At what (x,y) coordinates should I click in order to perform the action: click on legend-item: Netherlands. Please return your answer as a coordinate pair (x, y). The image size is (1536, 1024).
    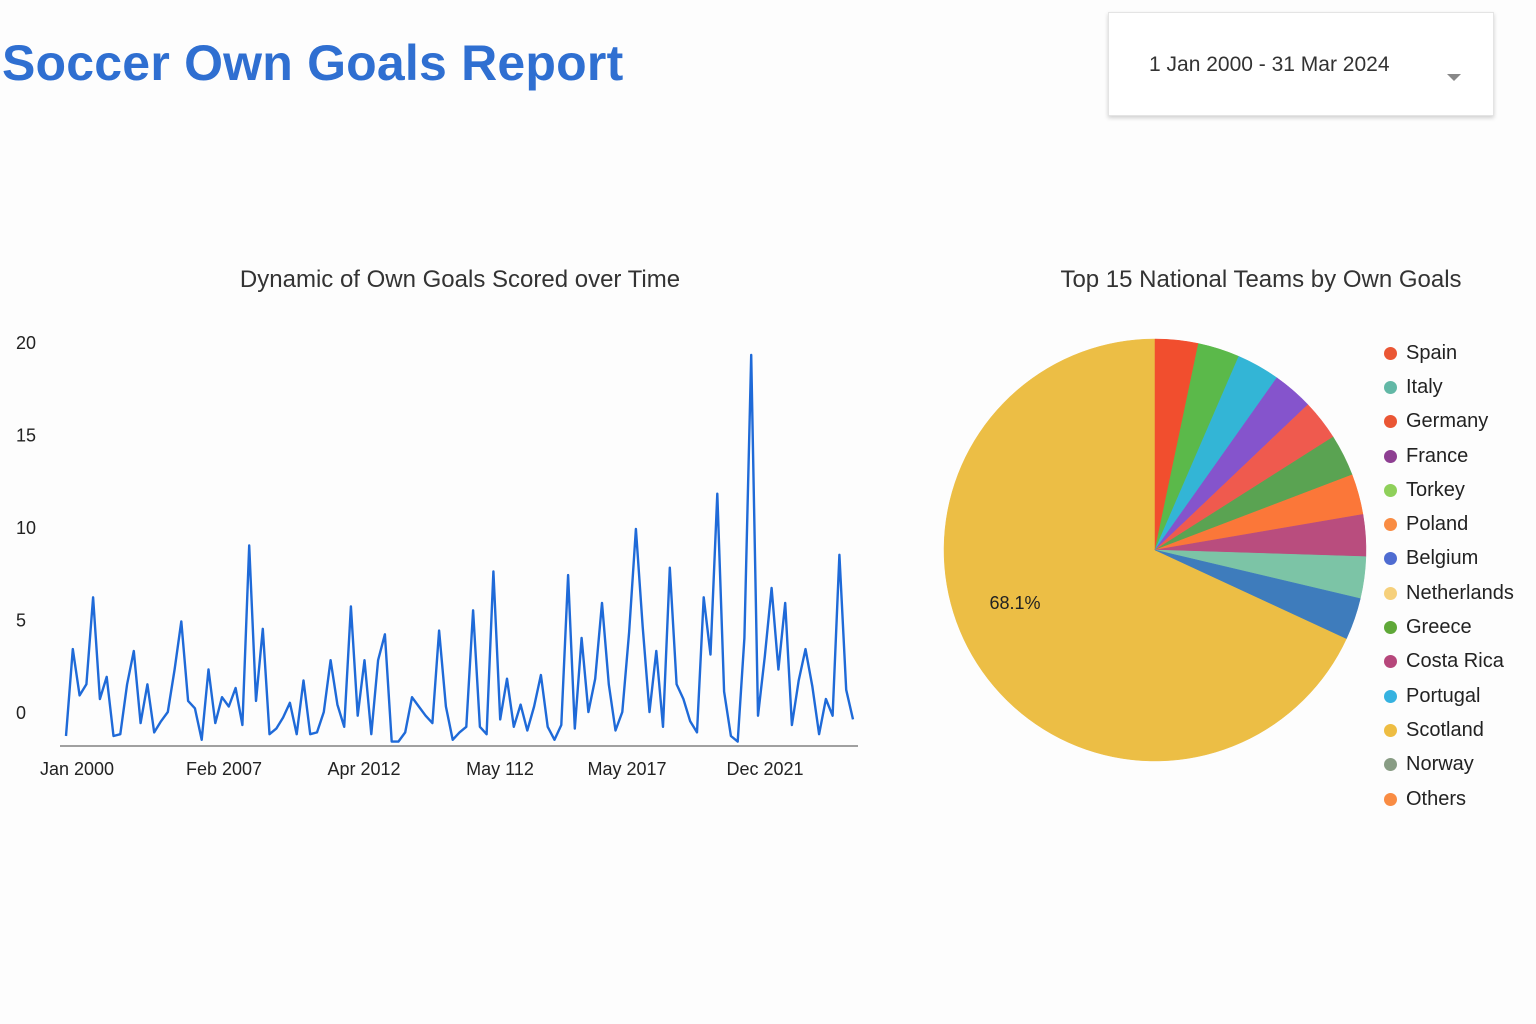
    Looking at the image, I should click on (1449, 593).